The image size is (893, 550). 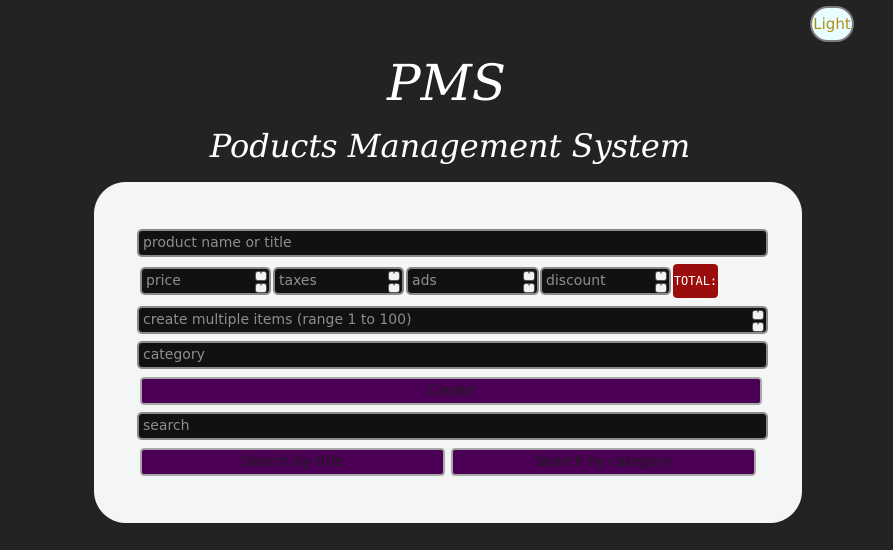 I want to click on search-input: search, so click(x=452, y=426).